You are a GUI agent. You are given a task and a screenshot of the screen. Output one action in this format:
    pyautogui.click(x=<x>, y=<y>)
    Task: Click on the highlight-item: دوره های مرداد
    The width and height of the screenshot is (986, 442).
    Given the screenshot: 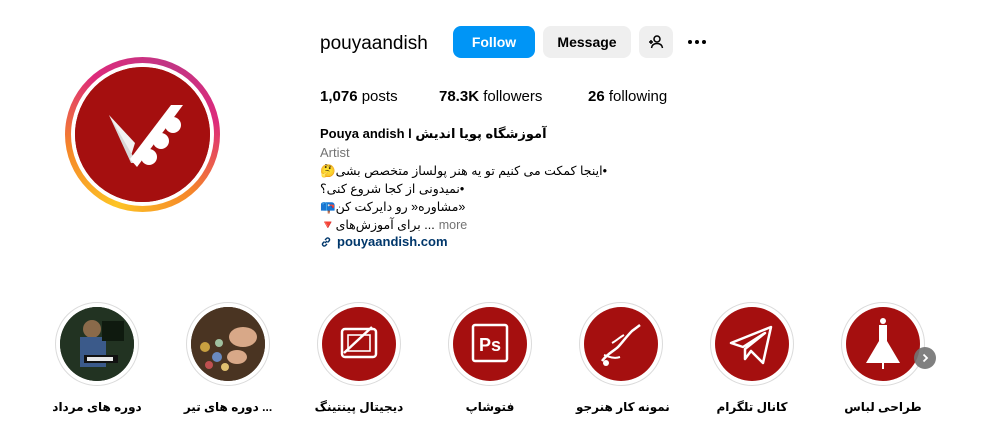 What is the action you would take?
    pyautogui.click(x=97, y=358)
    